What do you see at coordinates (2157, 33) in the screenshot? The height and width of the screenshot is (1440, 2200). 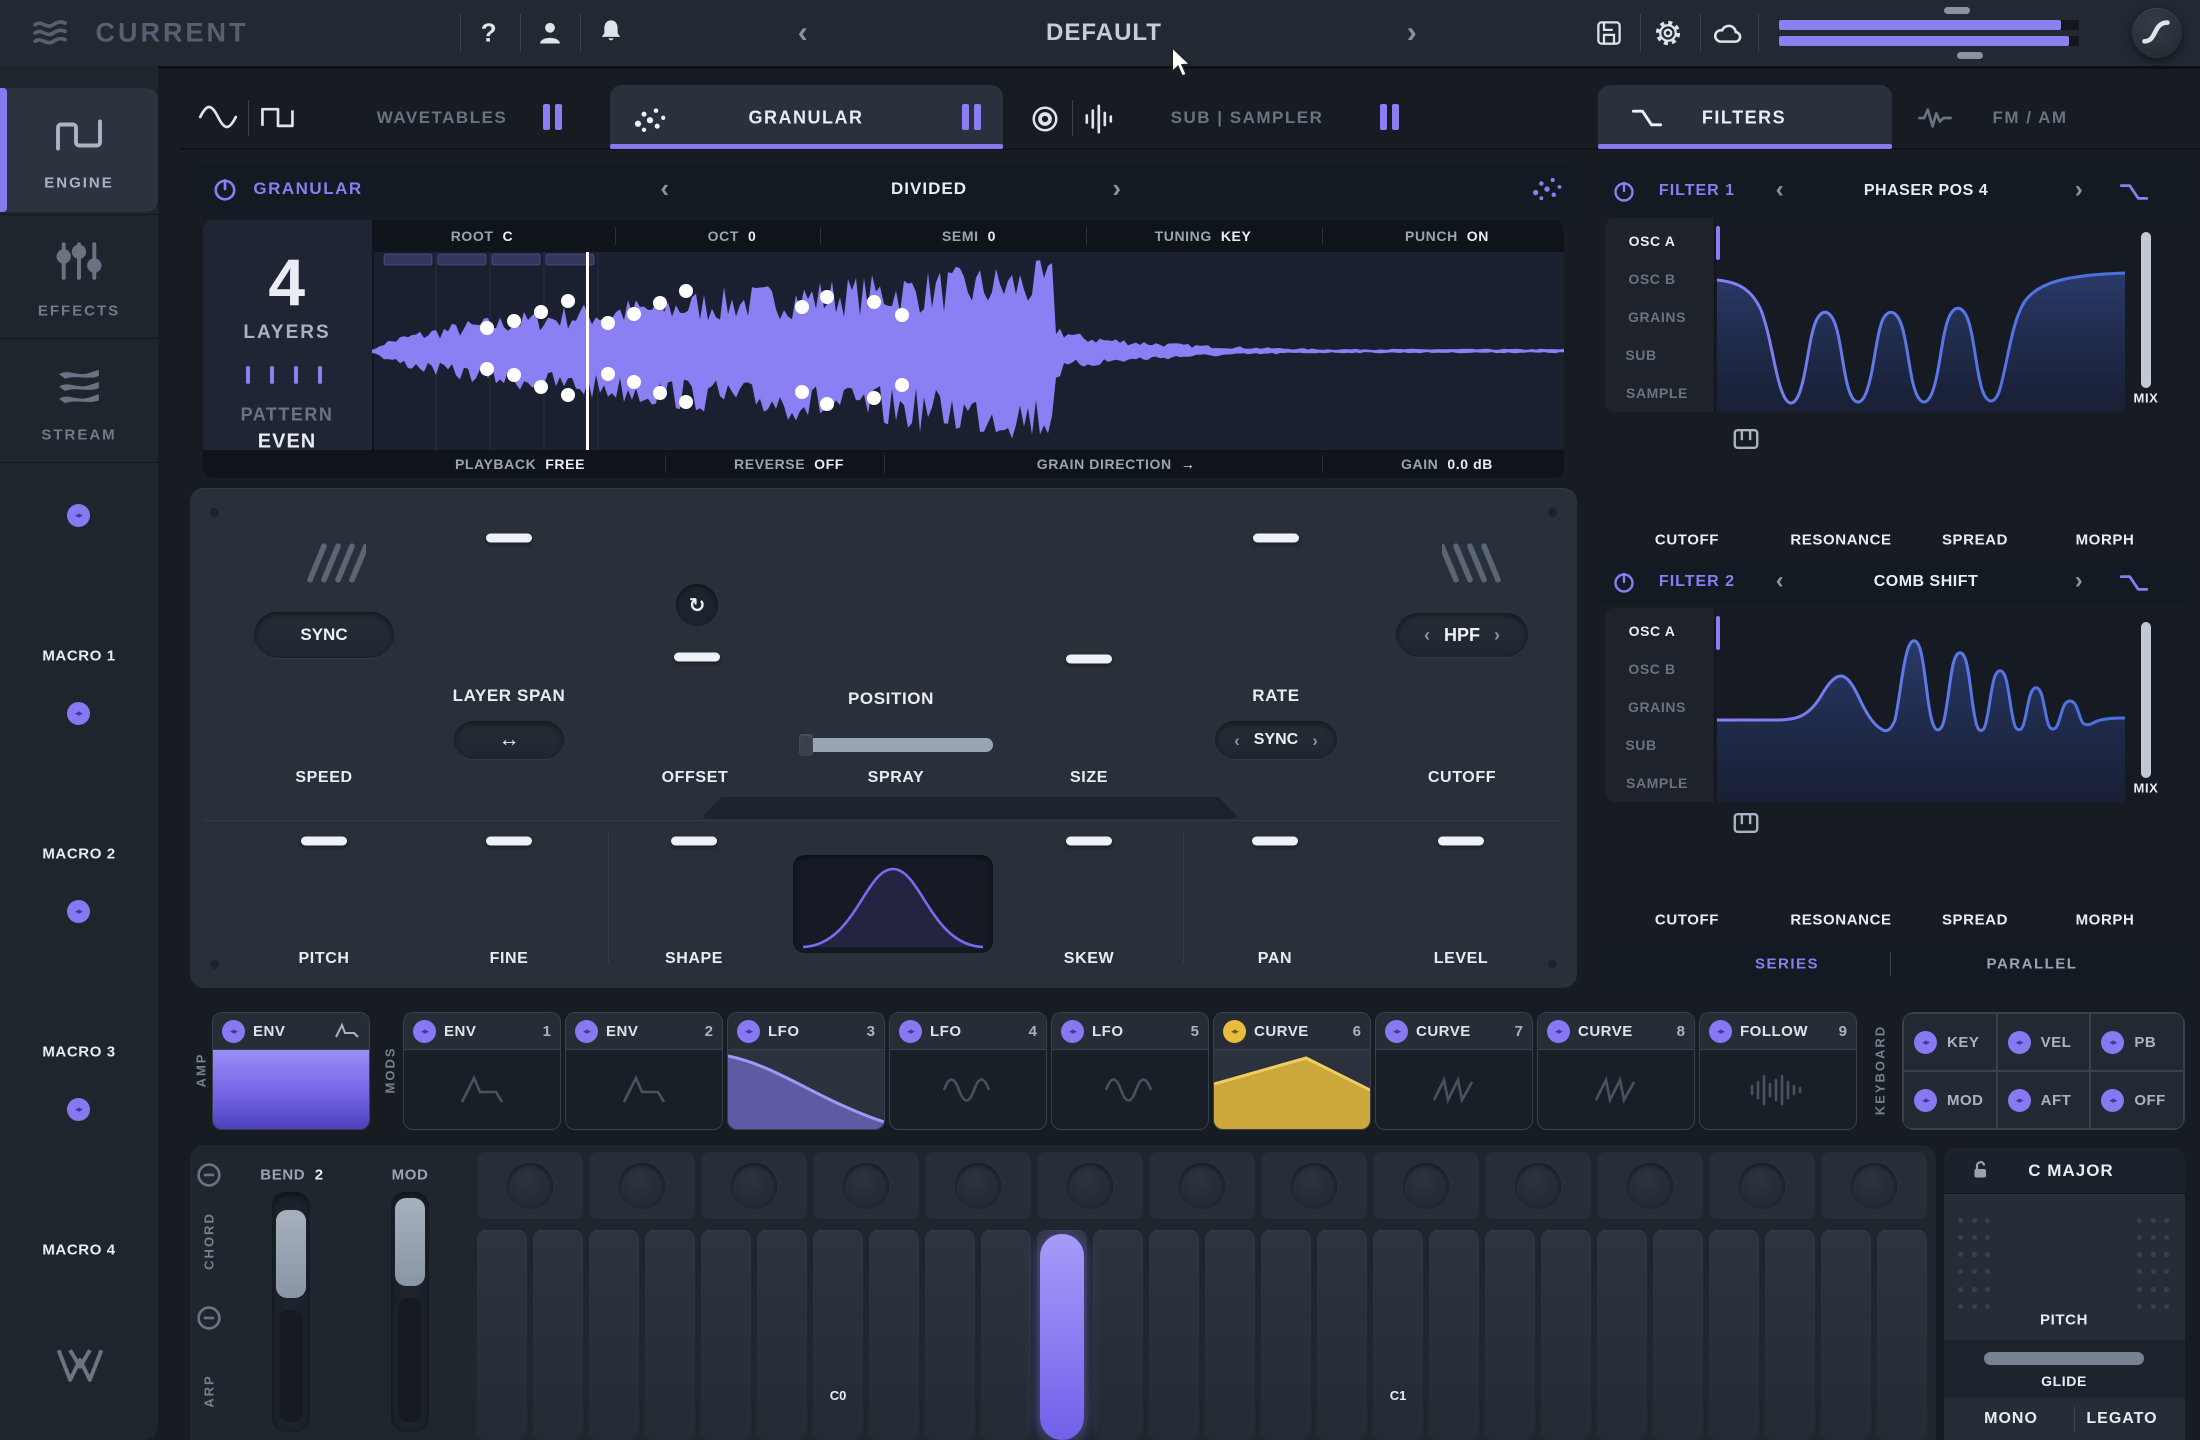 I see `limiter-button` at bounding box center [2157, 33].